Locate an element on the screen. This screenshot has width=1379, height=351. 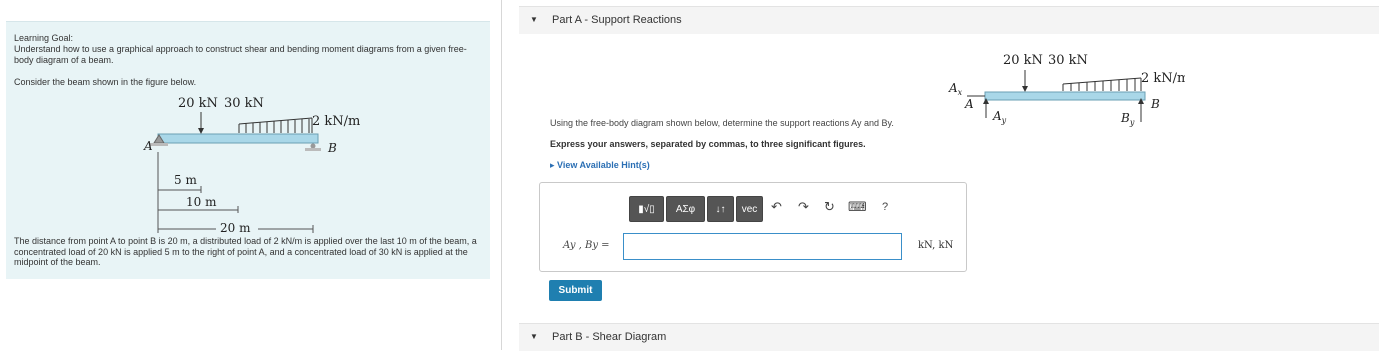
dim-20m: 20 m is located at coordinates (235, 228).